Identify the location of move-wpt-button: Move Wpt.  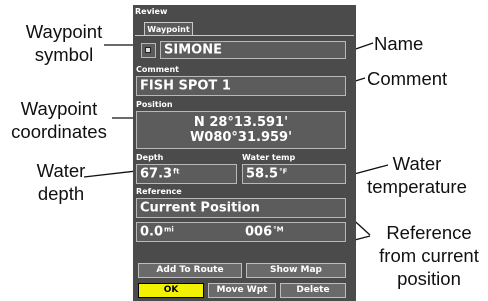
(242, 290).